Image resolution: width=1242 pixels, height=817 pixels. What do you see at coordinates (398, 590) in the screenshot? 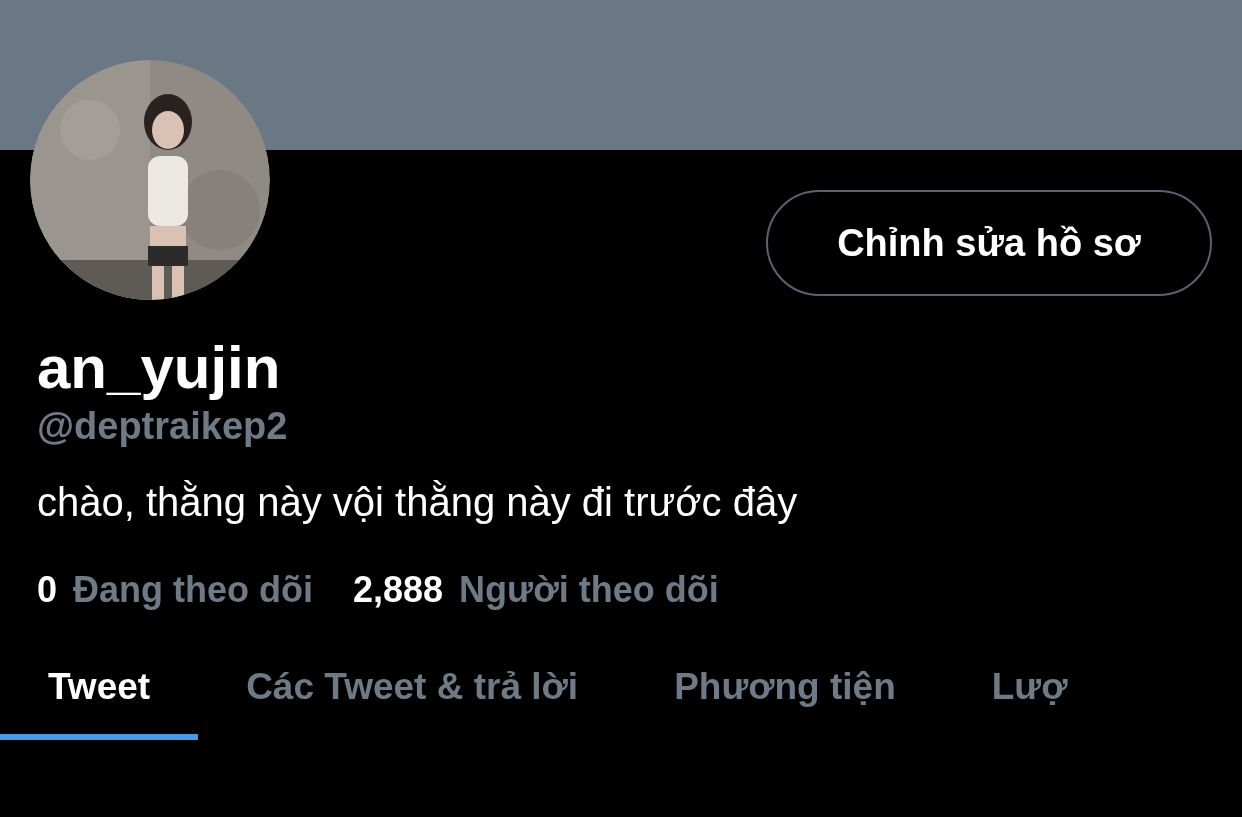
I see `stat-count: 2,888` at bounding box center [398, 590].